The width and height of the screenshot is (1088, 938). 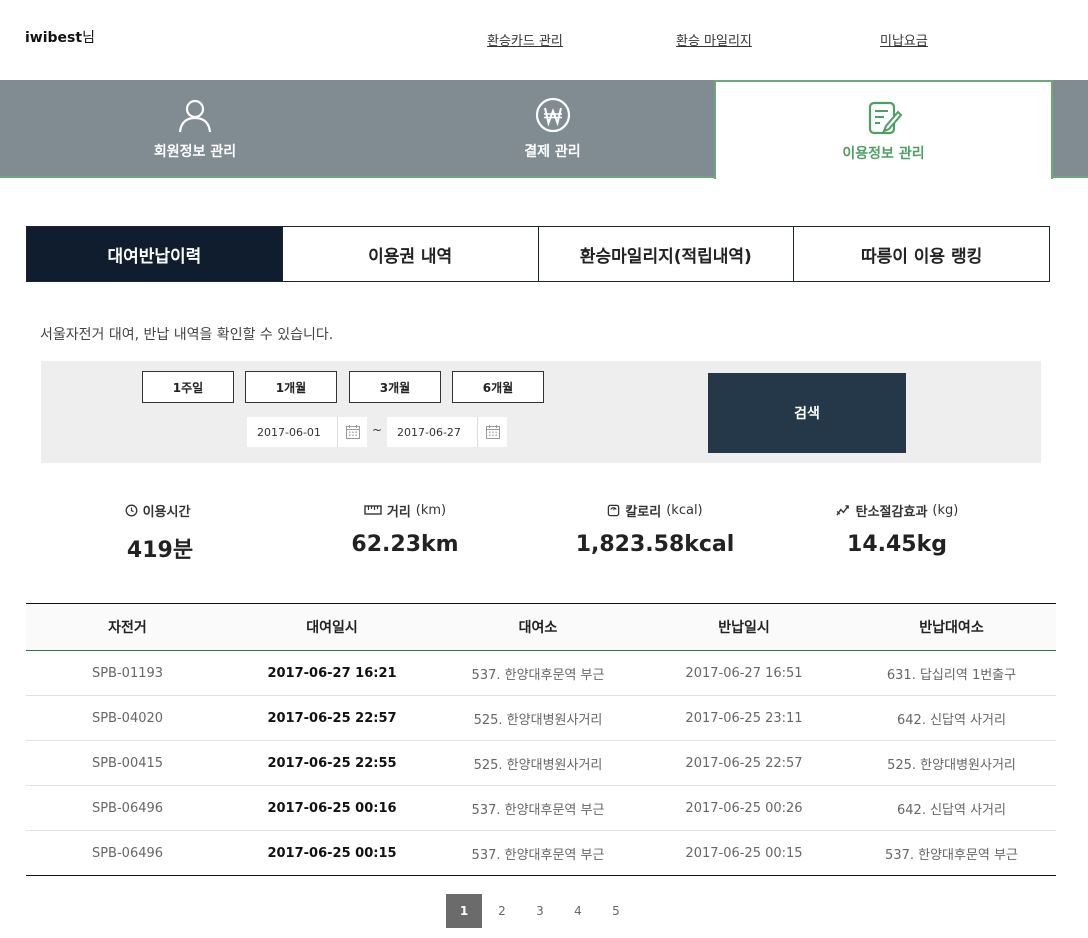 I want to click on table-header-row: 자전거 대여일시 대여소 반납일시 반납대여소, so click(x=541, y=627).